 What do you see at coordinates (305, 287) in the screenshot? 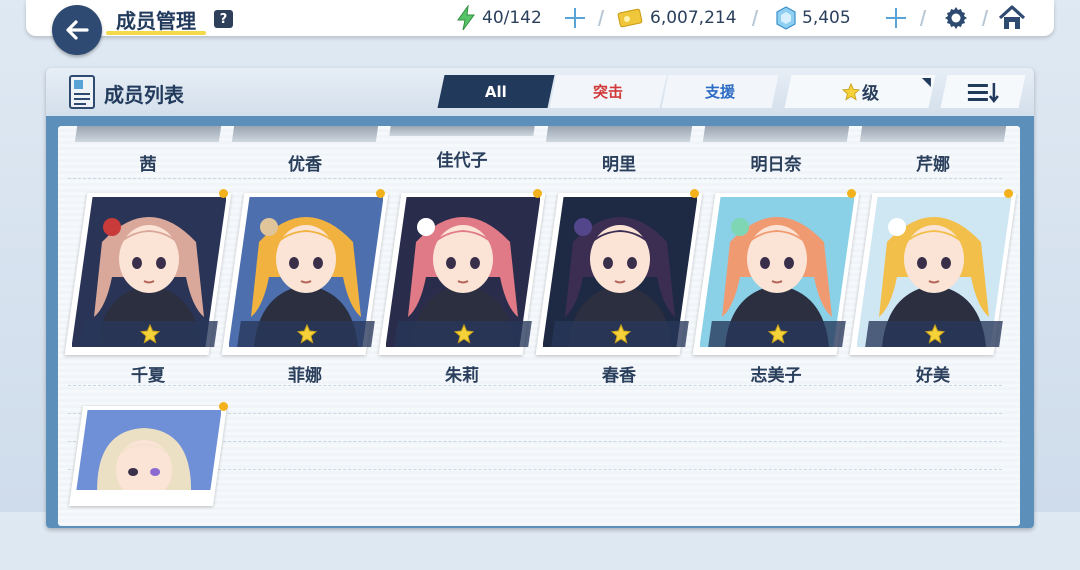
I see `student-card: 菲娜` at bounding box center [305, 287].